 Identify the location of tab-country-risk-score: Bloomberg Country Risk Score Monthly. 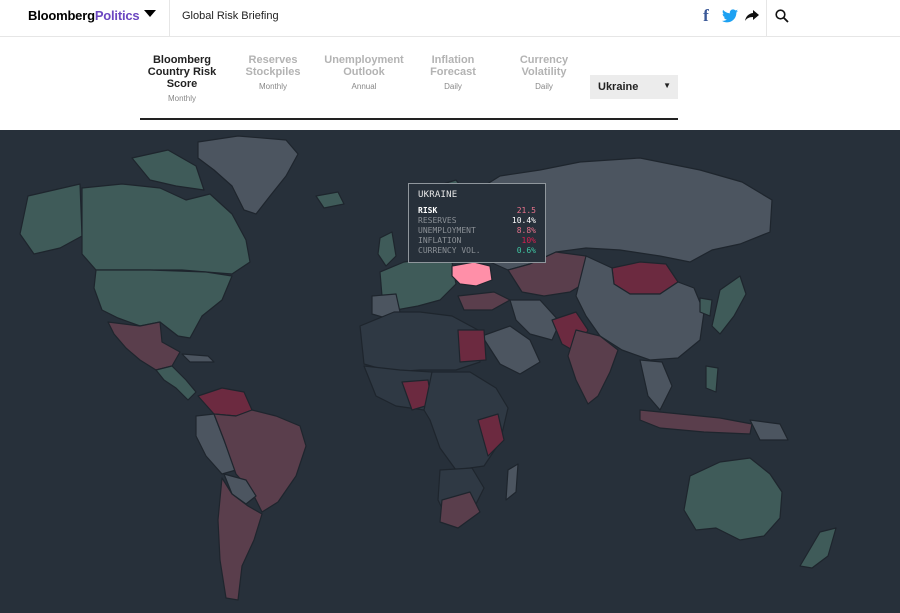
(182, 78).